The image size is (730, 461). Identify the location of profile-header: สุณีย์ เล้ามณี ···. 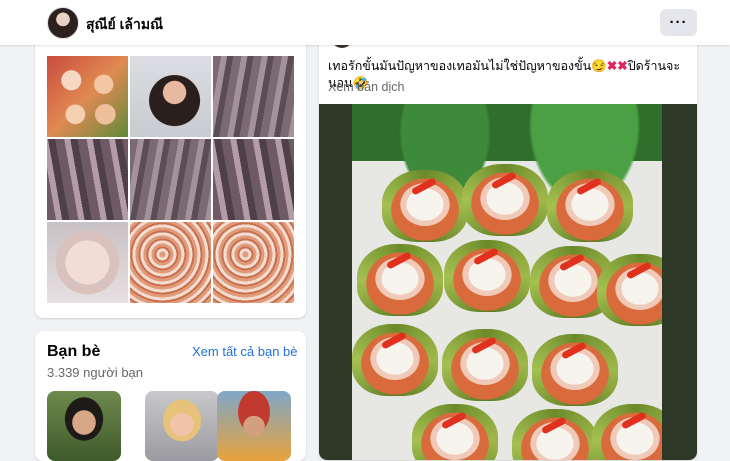
(365, 22).